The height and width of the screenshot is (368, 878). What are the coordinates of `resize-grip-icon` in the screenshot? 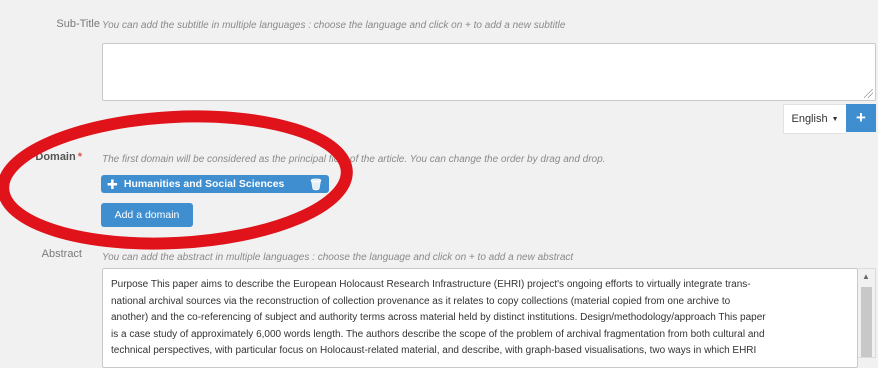 It's located at (868, 93).